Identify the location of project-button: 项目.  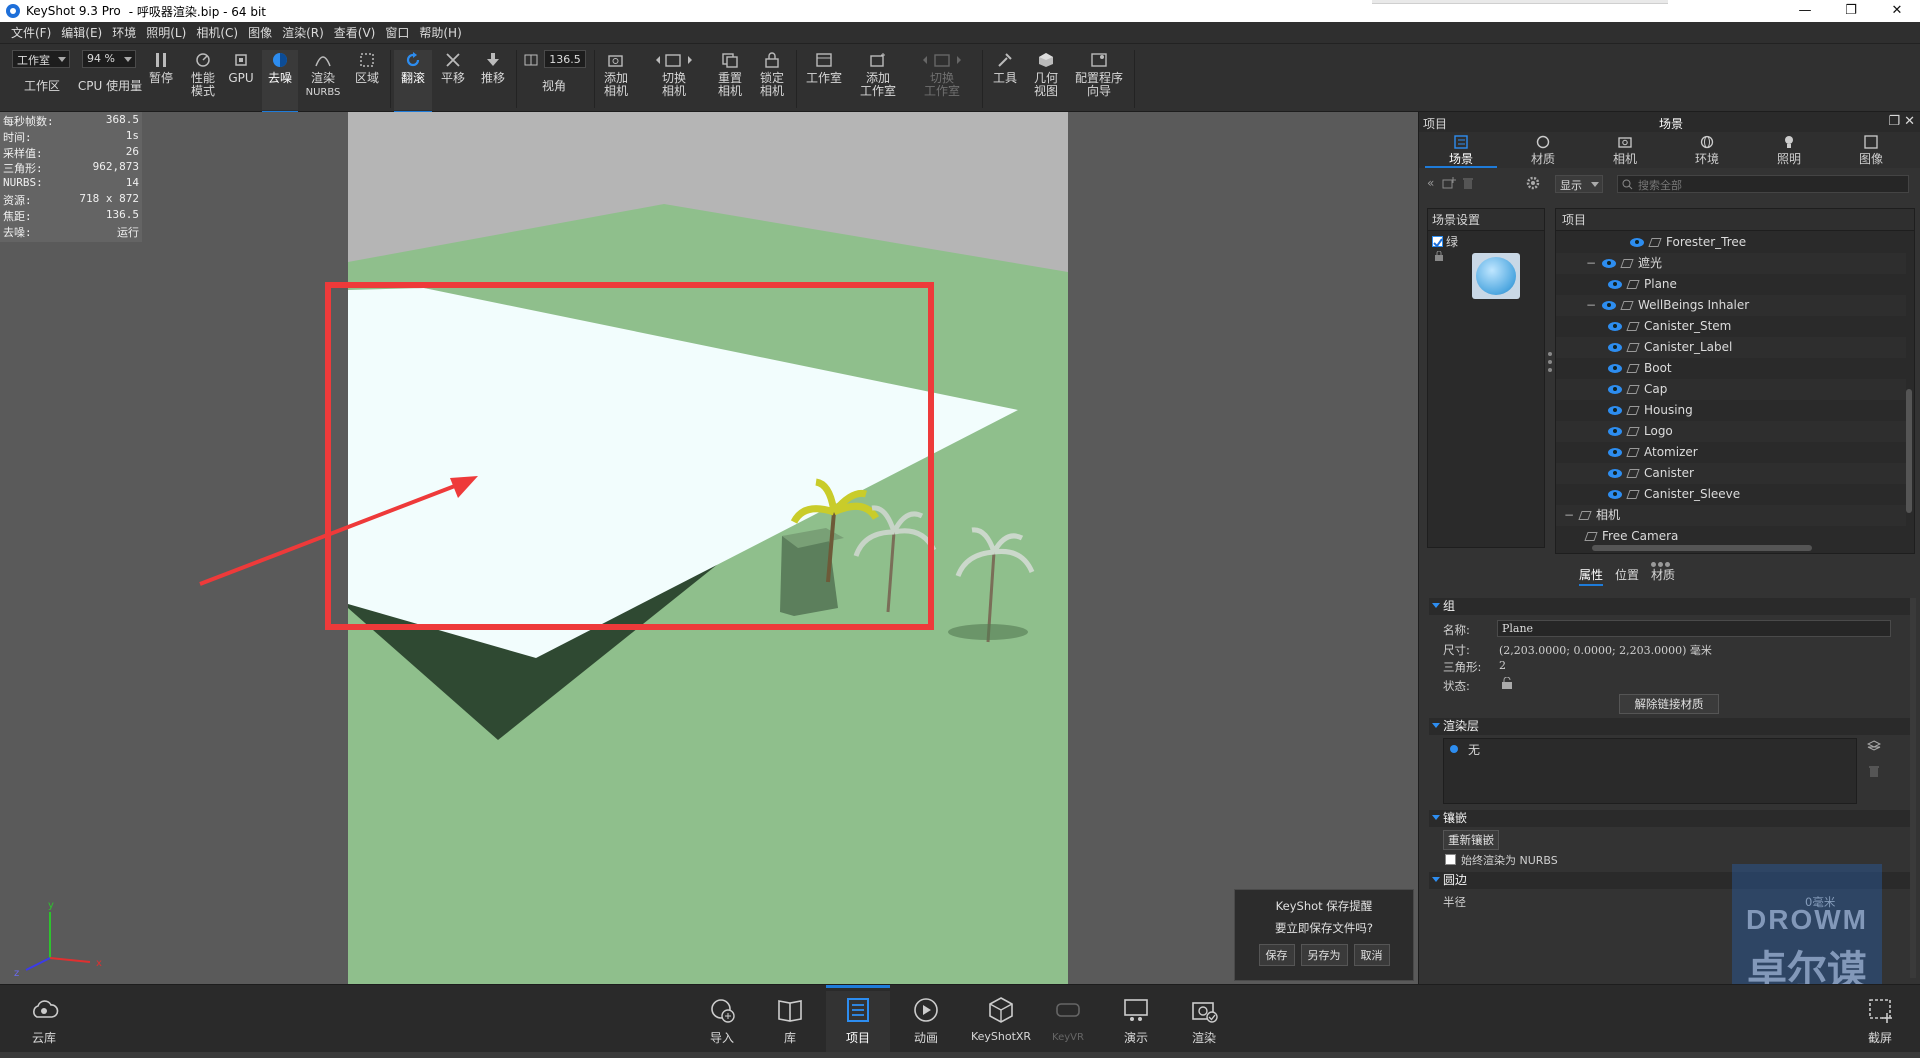
(858, 1019).